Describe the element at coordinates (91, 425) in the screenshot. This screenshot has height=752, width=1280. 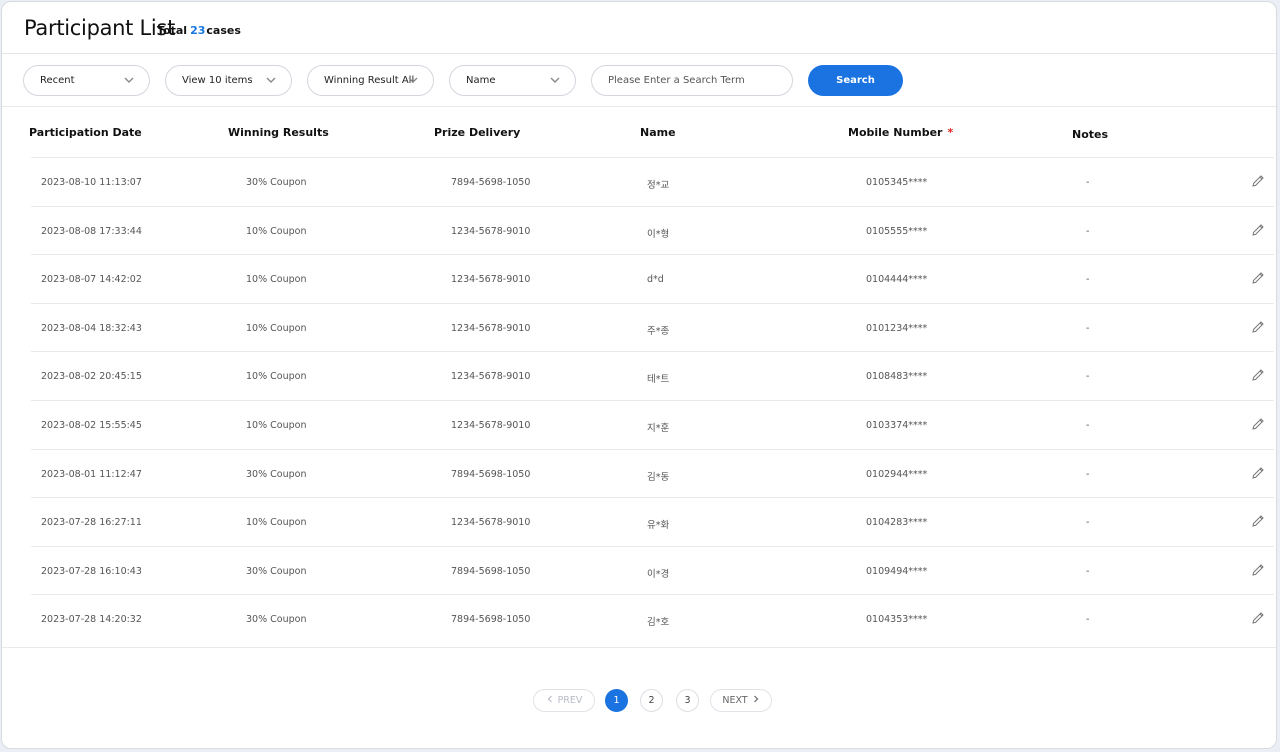
I see `participation-date-cell: 2023-08-02 15:55:45` at that location.